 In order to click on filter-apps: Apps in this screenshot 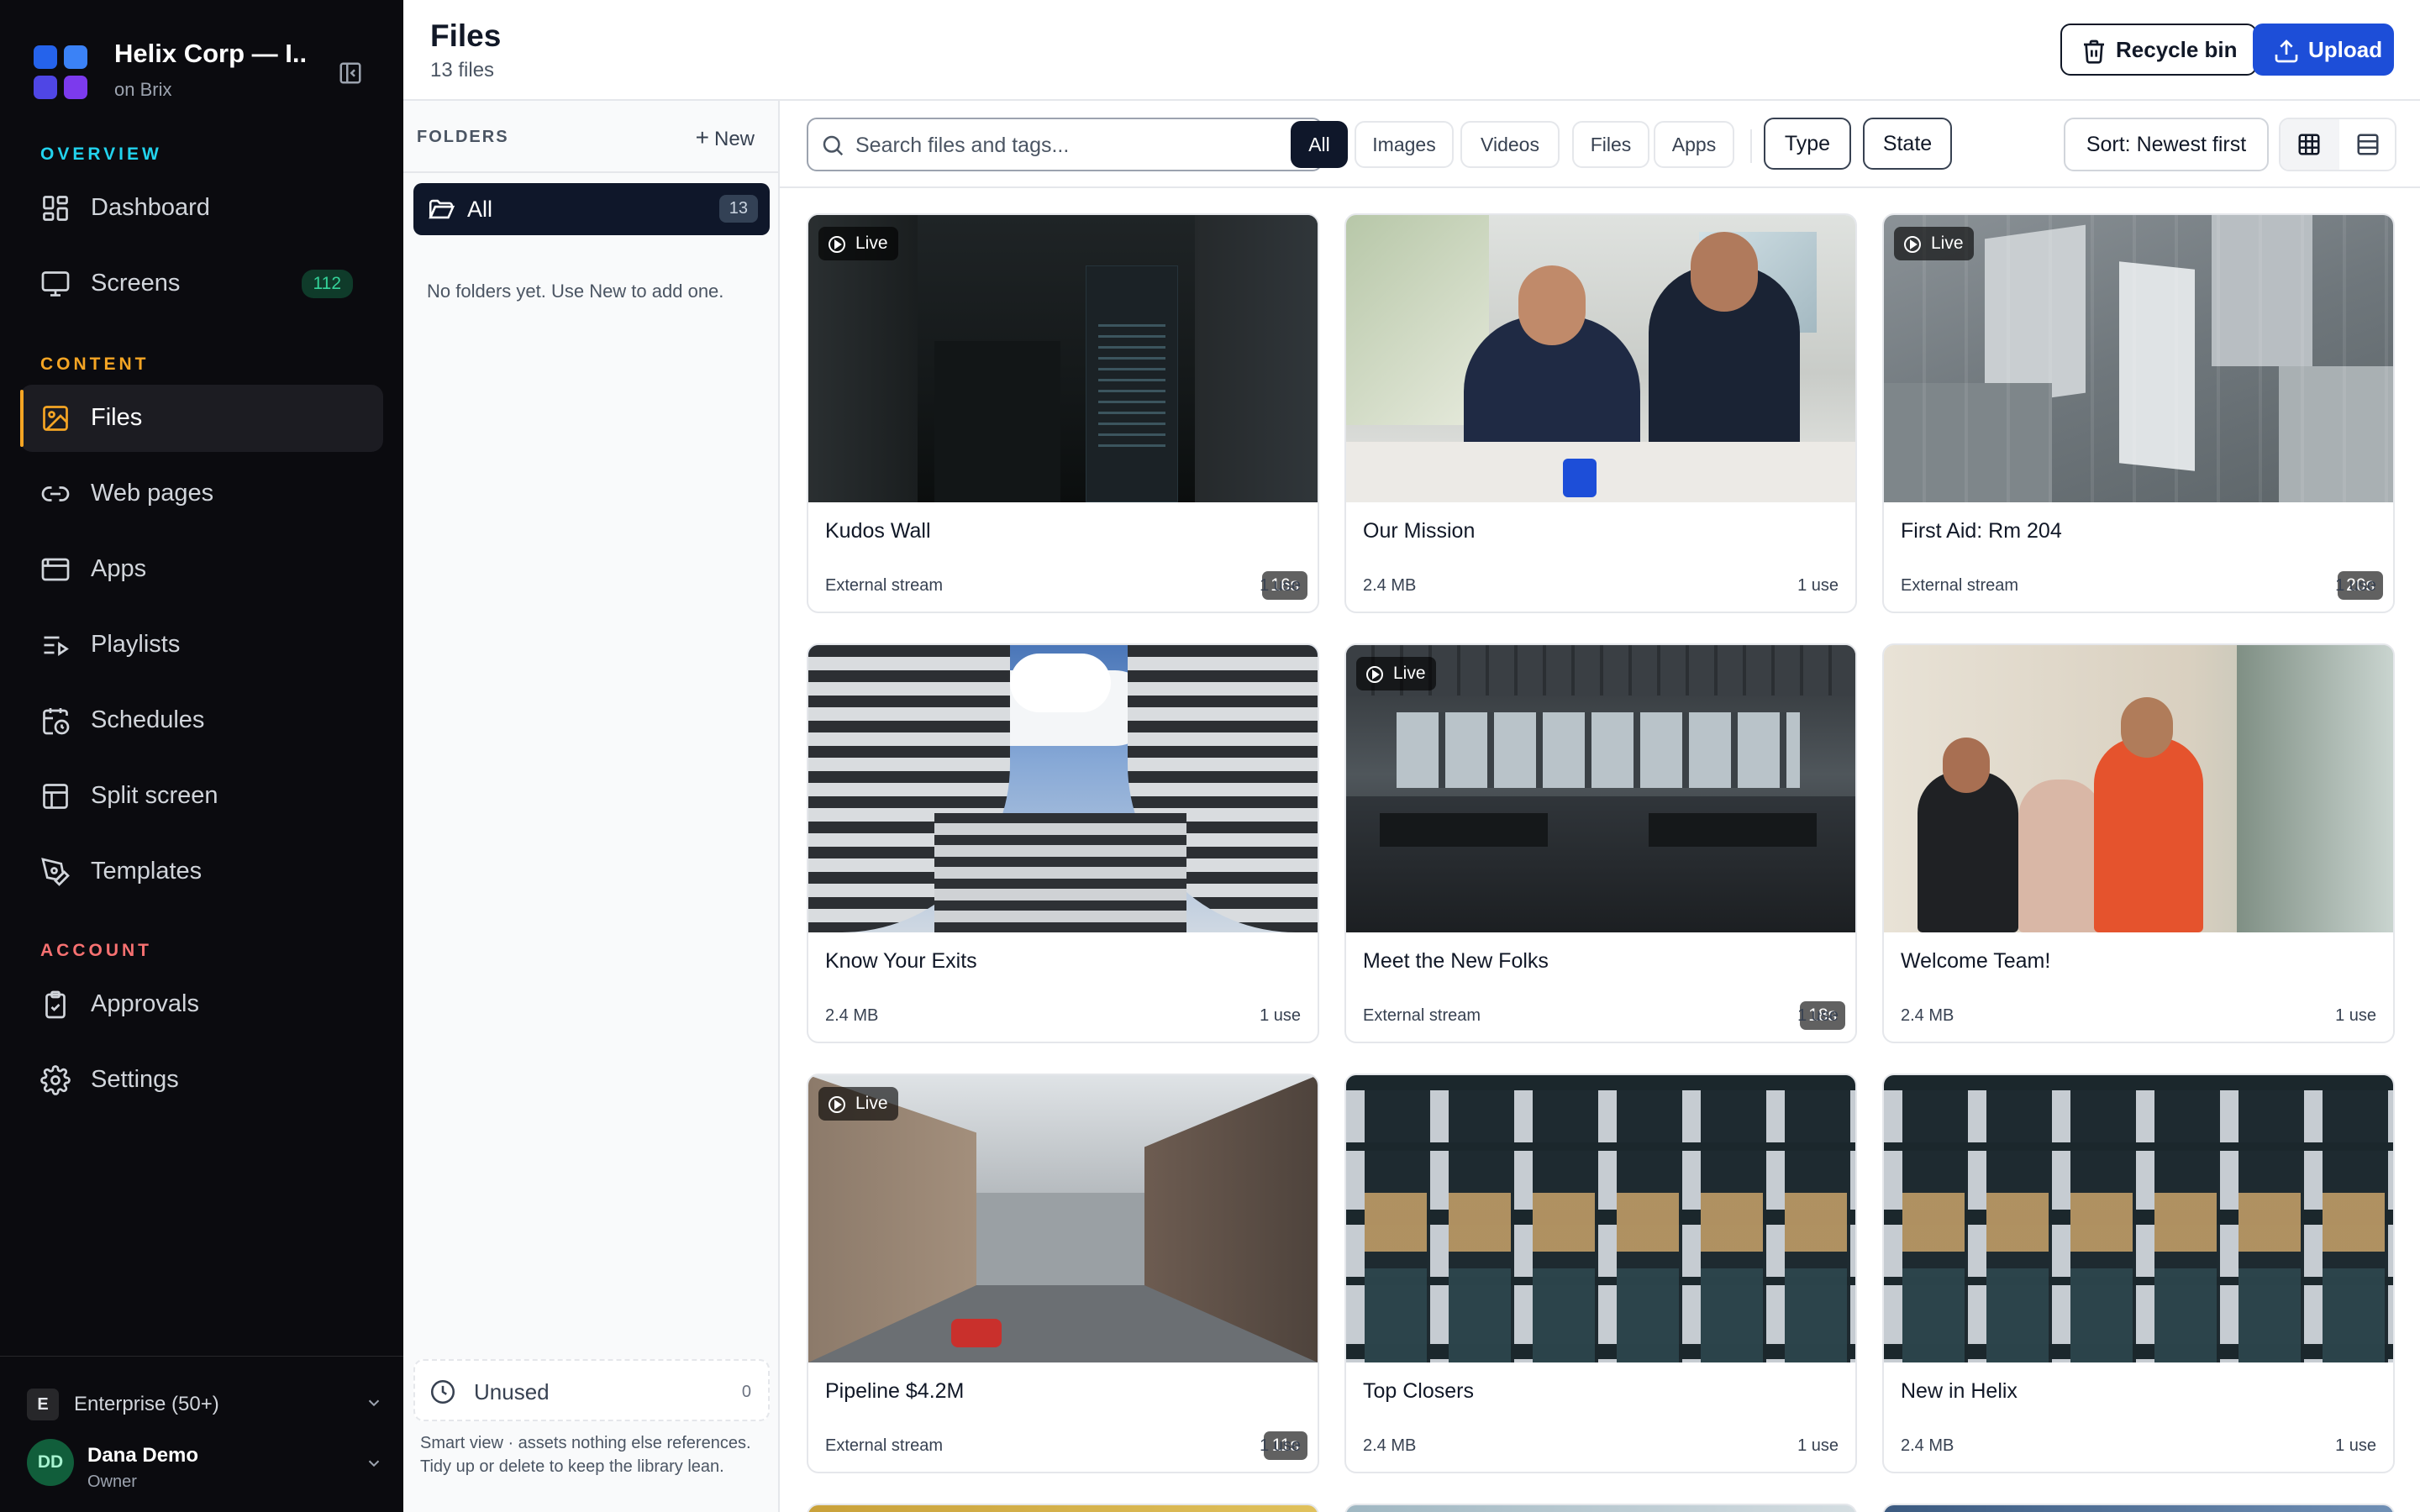, I will do `click(1694, 144)`.